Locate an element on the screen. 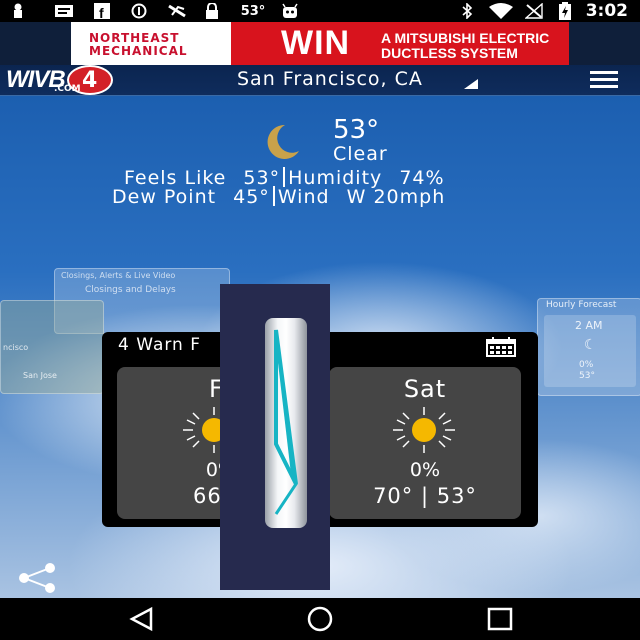 The width and height of the screenshot is (640, 640). back-icon is located at coordinates (142, 619).